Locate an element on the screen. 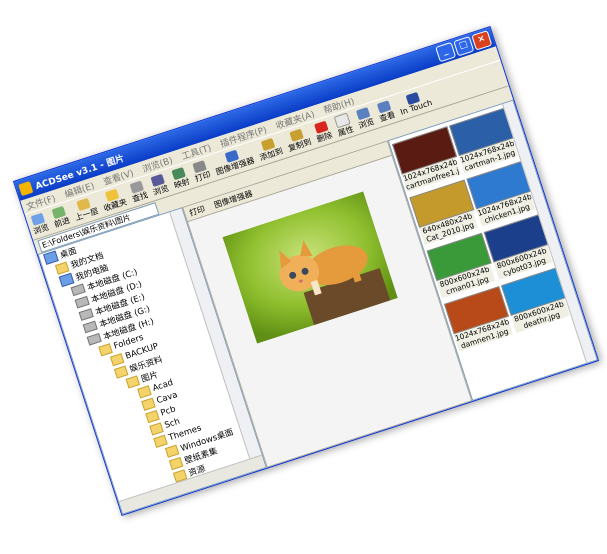 This screenshot has height=554, width=607. thumbnail: 800x600x24b cman01.jpg is located at coordinates (461, 265).